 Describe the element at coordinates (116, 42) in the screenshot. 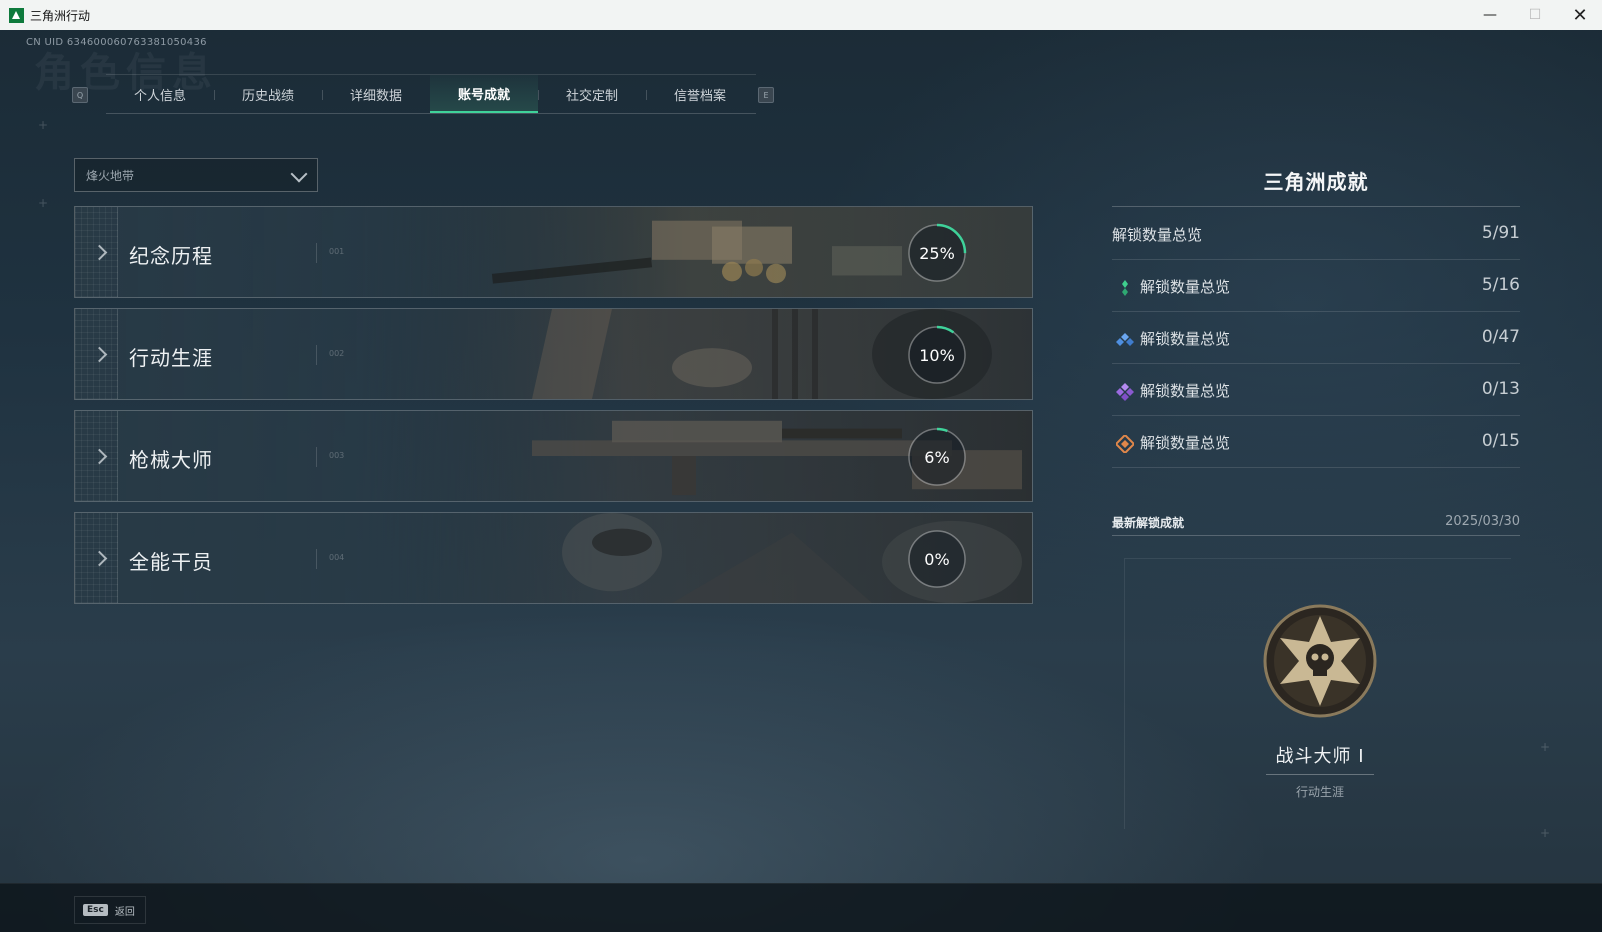

I see `uid-label: CN UID 6346000607633810504​36` at that location.